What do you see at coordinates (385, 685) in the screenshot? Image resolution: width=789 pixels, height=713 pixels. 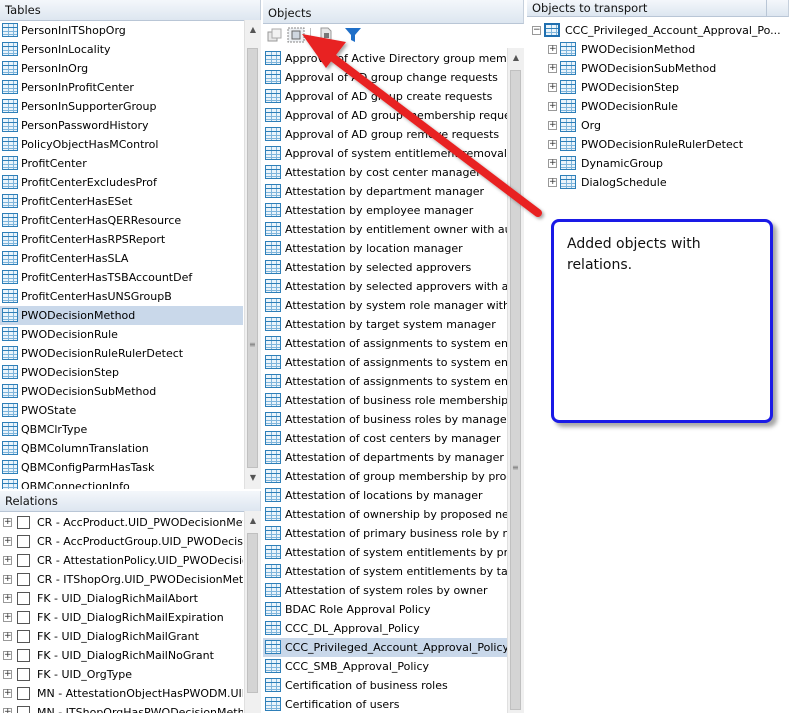 I see `list-item: Certification of business roles` at bounding box center [385, 685].